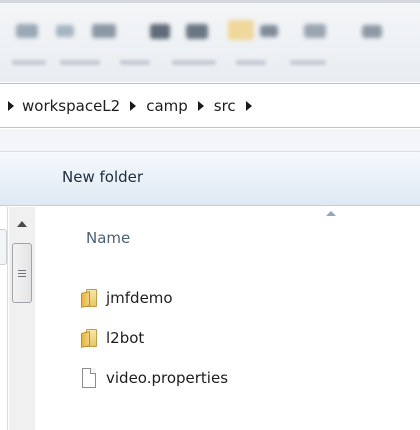 The height and width of the screenshot is (430, 420). Describe the element at coordinates (245, 338) in the screenshot. I see `list-item-l2bot: l2bot` at that location.